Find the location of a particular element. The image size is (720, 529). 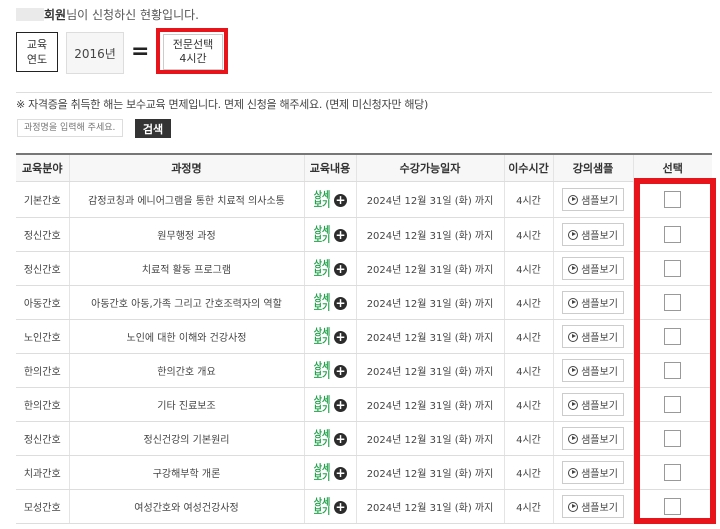

column-header: 이수시간 is located at coordinates (528, 167).